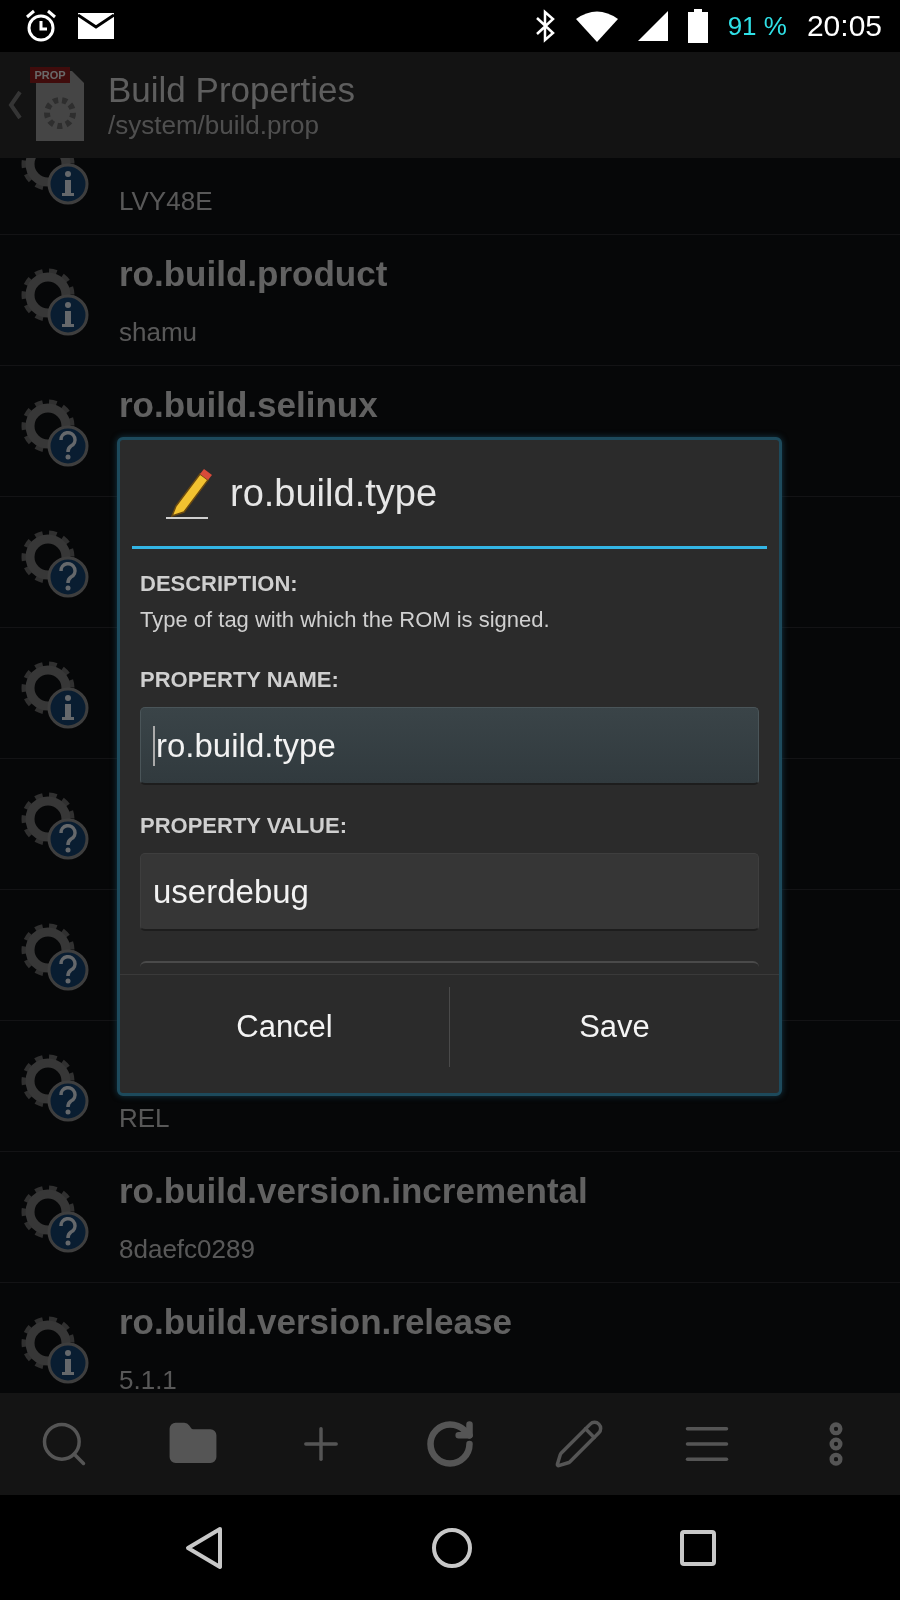  I want to click on field-label: PROPERTY NAME:, so click(240, 680).